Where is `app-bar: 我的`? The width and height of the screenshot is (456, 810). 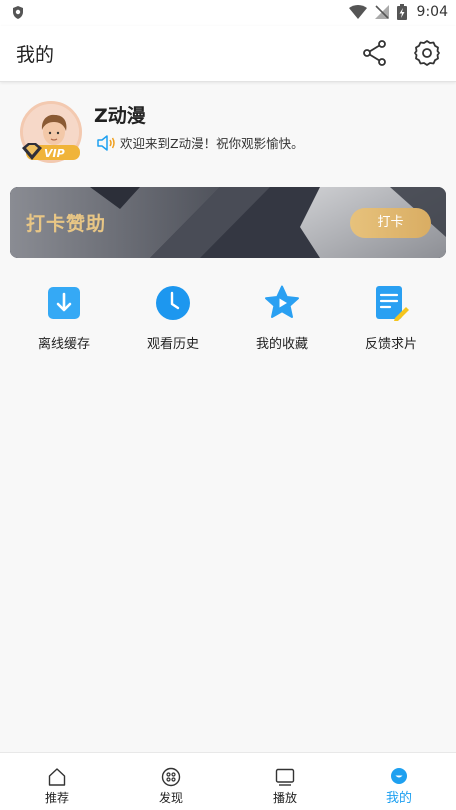
app-bar: 我的 is located at coordinates (228, 54).